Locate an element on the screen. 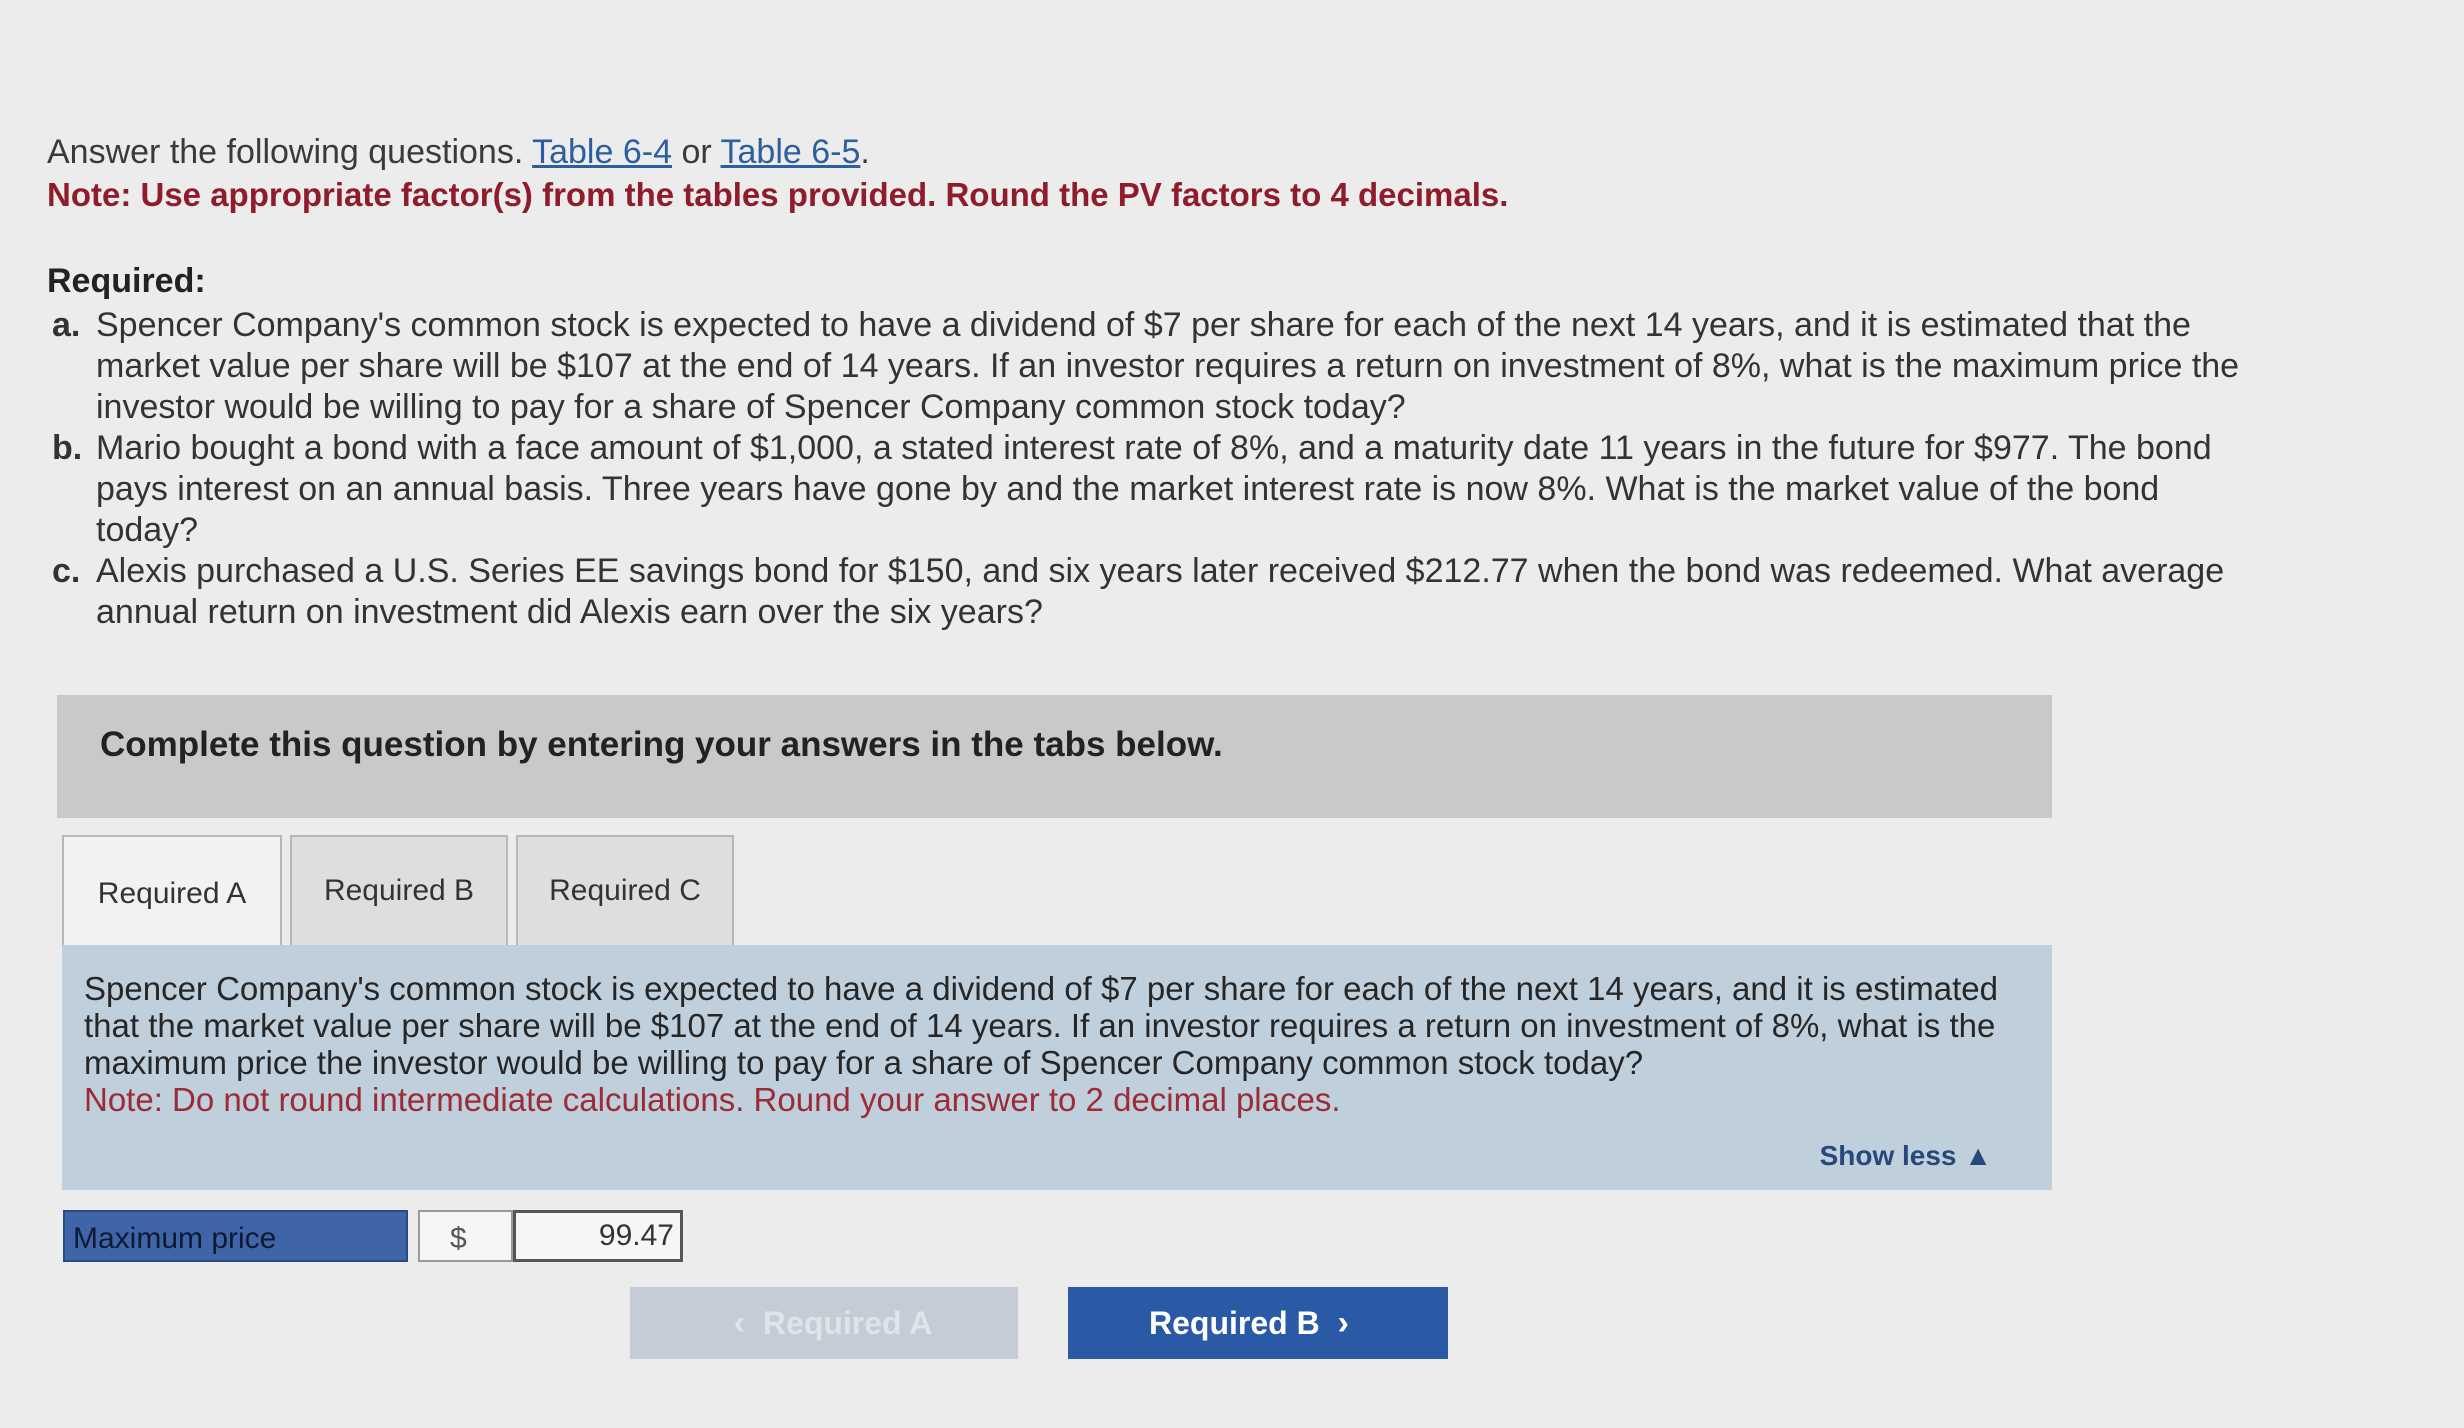 This screenshot has height=1428, width=2464. intro-text: Answer the following questions. is located at coordinates (285, 152).